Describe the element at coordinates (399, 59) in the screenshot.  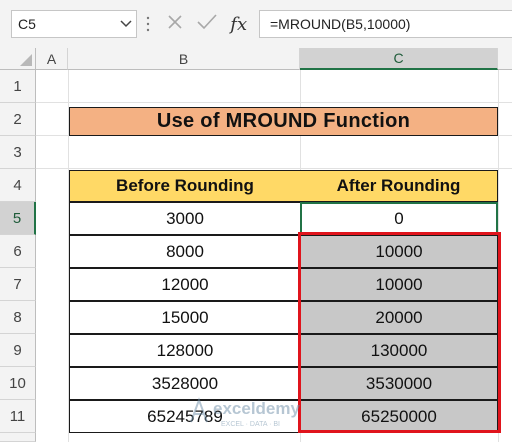
I see `column-header-c: C` at that location.